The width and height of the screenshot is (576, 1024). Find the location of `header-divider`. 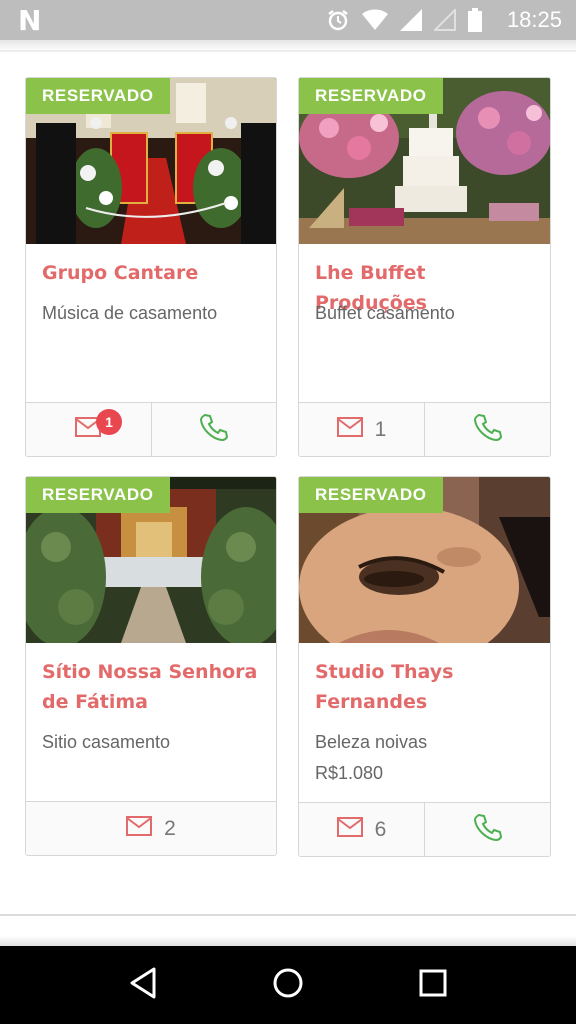

header-divider is located at coordinates (288, 51).